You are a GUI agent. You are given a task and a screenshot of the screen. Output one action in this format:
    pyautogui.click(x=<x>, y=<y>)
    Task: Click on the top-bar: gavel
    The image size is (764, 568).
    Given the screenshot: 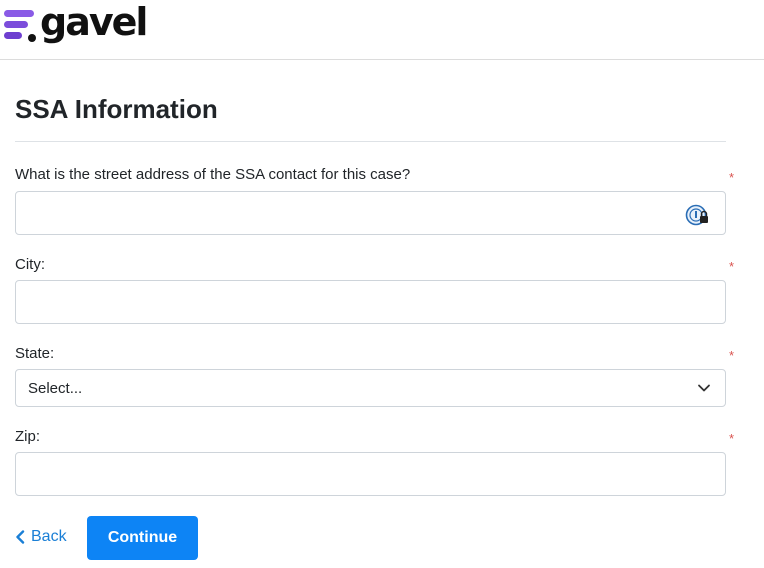 What is the action you would take?
    pyautogui.click(x=382, y=30)
    